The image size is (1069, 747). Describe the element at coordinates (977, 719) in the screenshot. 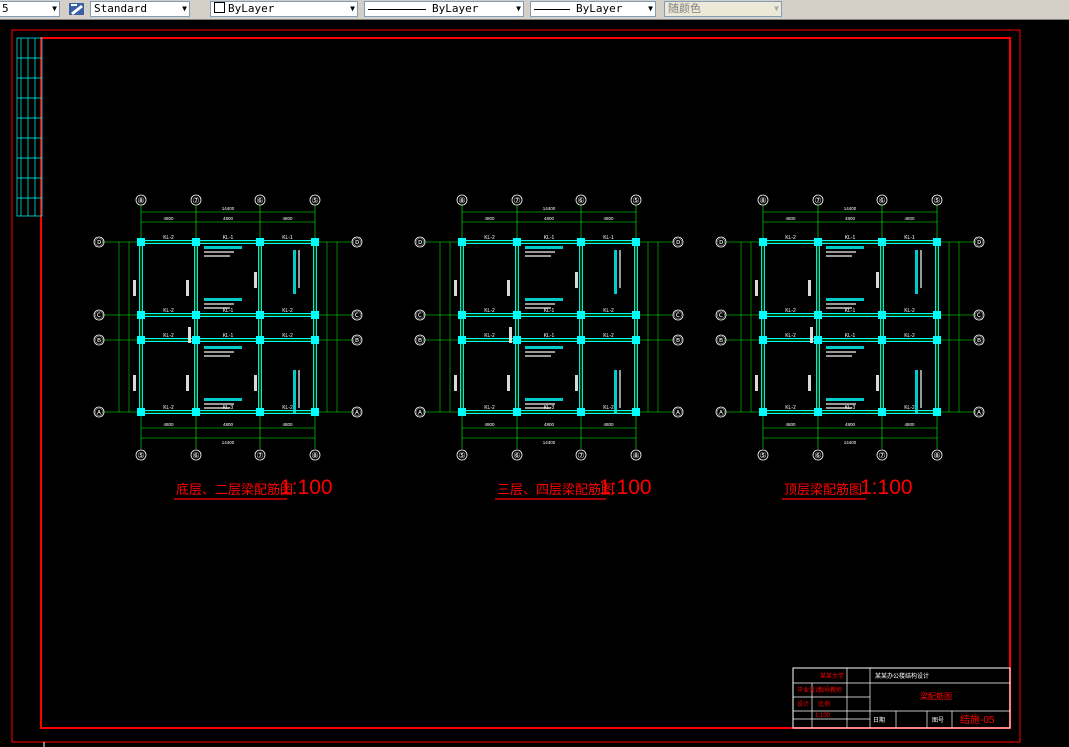

I see `title-block-sheet-number: 结施-05` at that location.